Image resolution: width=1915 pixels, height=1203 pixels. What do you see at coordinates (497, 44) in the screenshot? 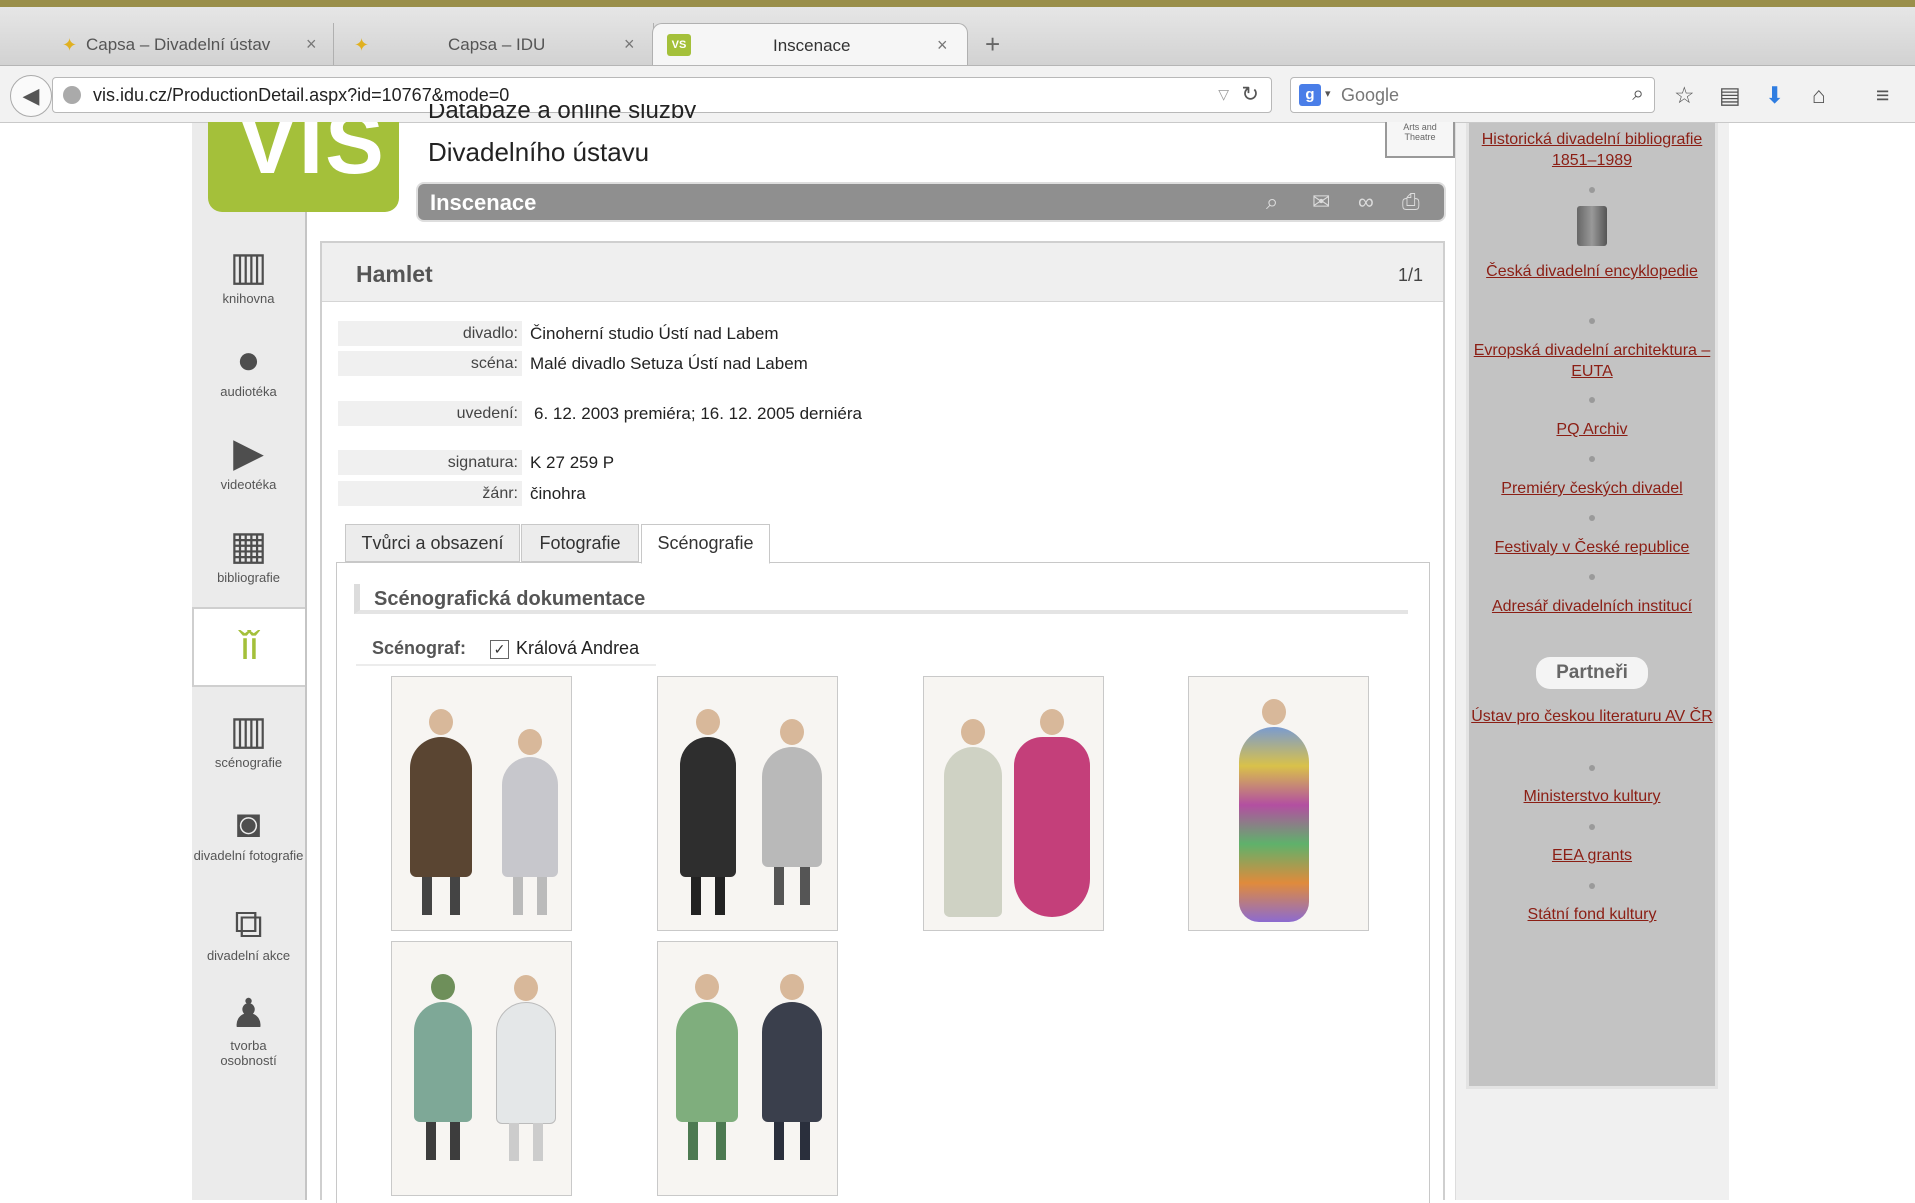
I see `tab-label: Capsa – IDU` at bounding box center [497, 44].